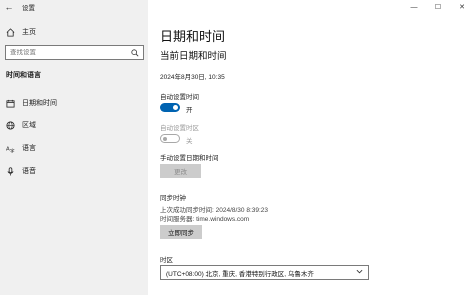  I want to click on auto-timezone-label: 自动设置时区, so click(179, 128).